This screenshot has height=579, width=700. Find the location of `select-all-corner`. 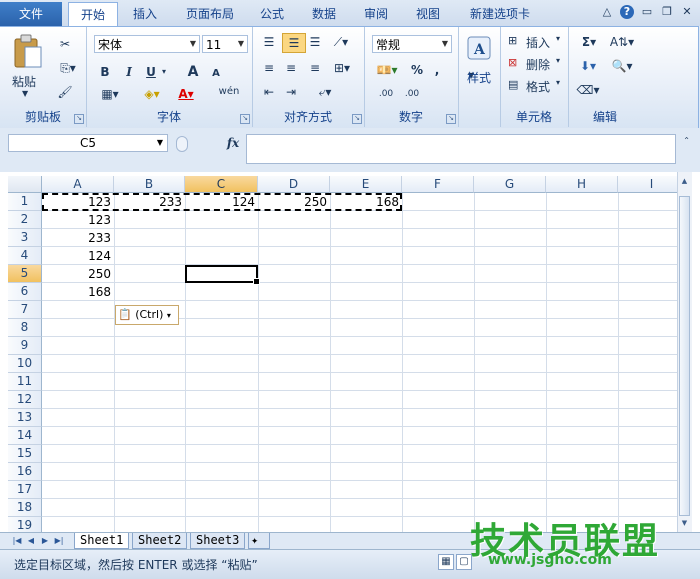

select-all-corner is located at coordinates (25, 184).